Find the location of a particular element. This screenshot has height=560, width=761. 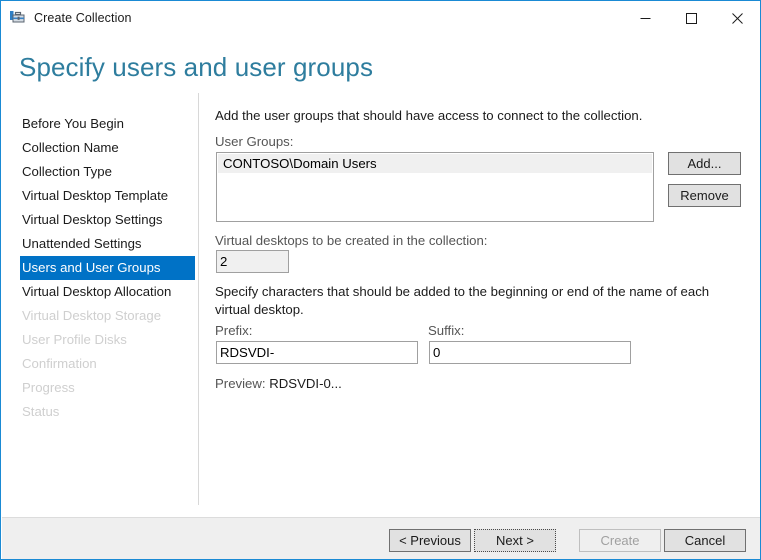

prefix-label: Prefix: is located at coordinates (234, 330).